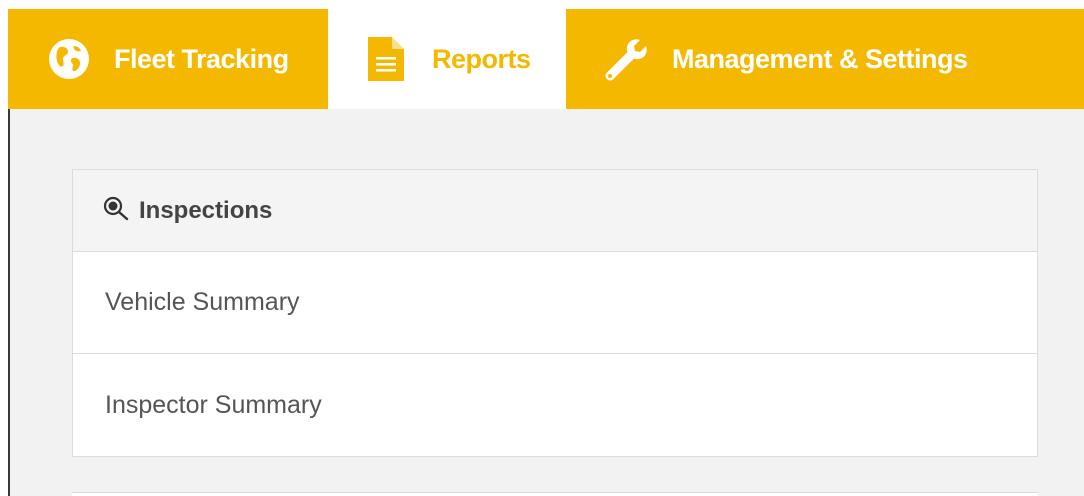 This screenshot has width=1084, height=496. I want to click on tab-fleet-tracking: Fleet Tracking, so click(168, 59).